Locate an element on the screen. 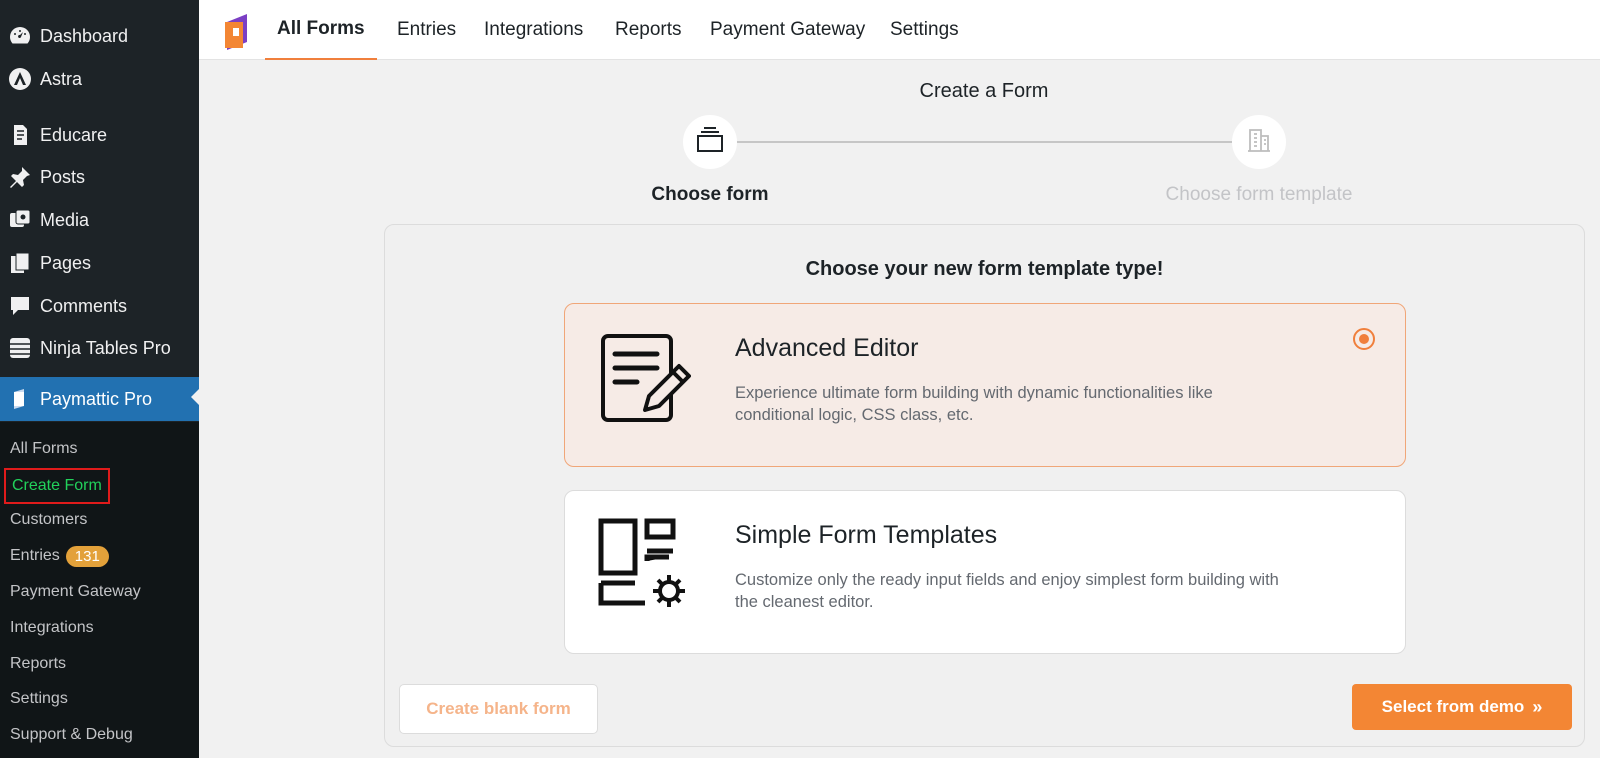 The height and width of the screenshot is (758, 1600). tab-reports: Reports is located at coordinates (648, 30).